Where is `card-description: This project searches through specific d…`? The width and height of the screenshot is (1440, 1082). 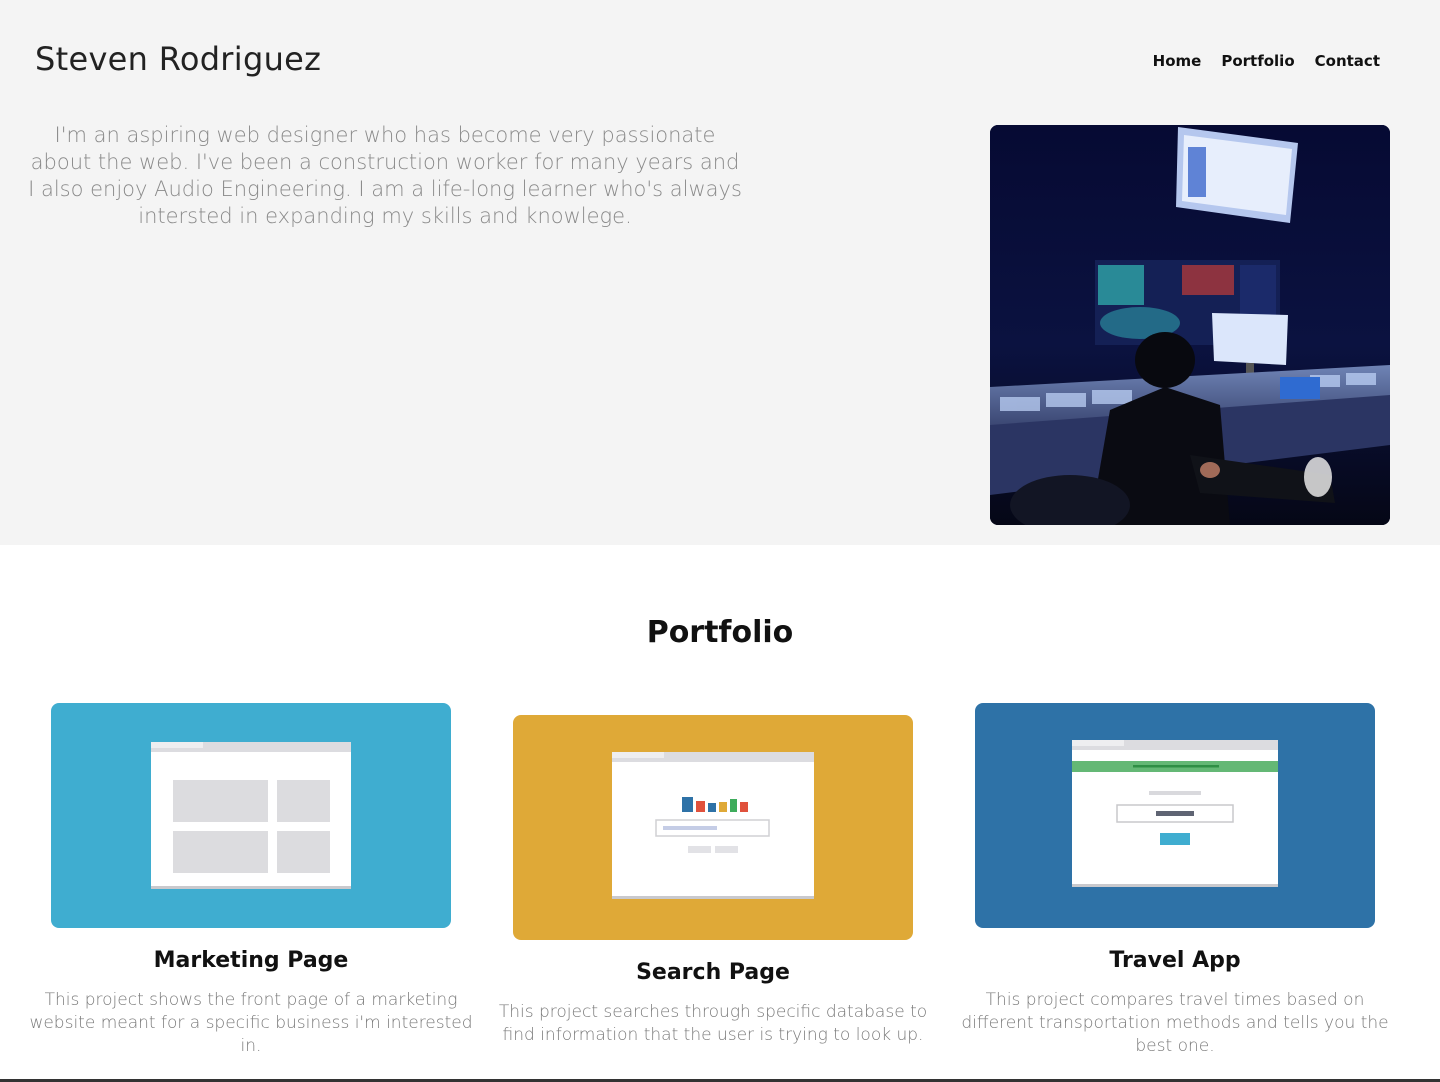 card-description: This project searches through specific d… is located at coordinates (713, 1023).